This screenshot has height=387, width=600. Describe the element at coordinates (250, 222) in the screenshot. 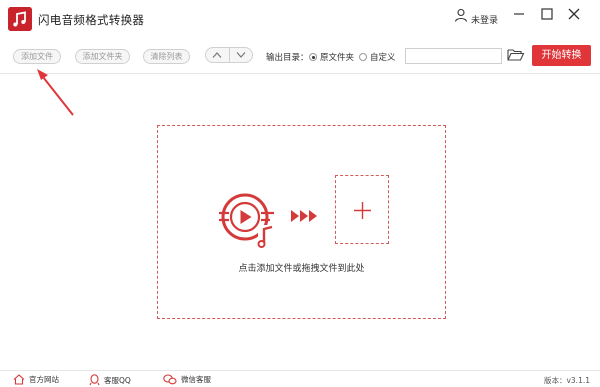

I see `audio-convert-icon` at that location.